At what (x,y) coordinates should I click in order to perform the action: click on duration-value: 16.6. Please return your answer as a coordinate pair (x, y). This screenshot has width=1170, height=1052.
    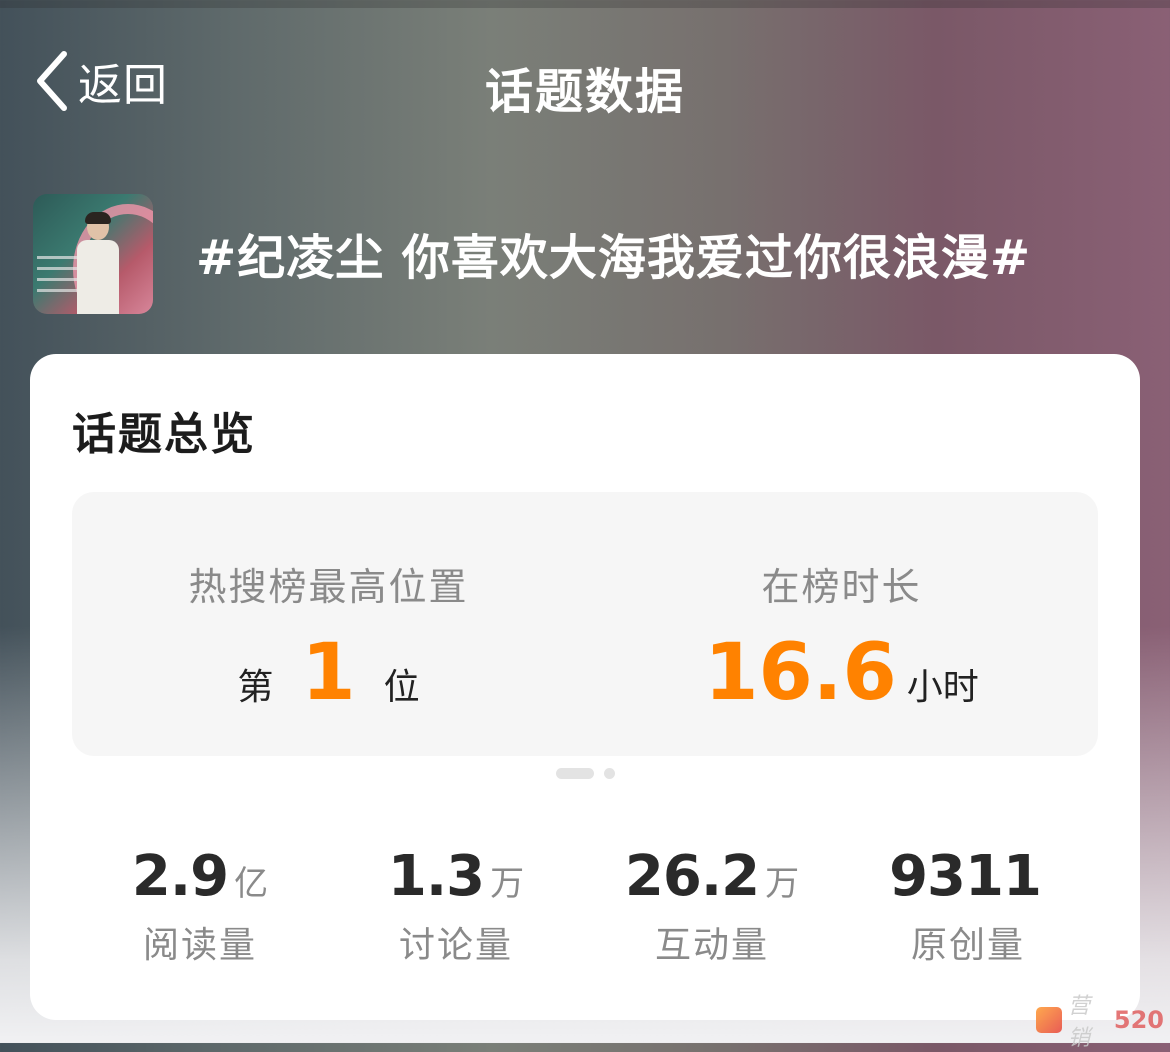
    Looking at the image, I should click on (800, 673).